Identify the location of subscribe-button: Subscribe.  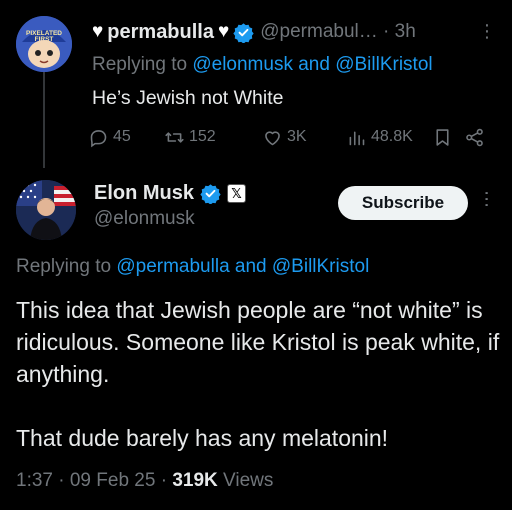
(403, 203).